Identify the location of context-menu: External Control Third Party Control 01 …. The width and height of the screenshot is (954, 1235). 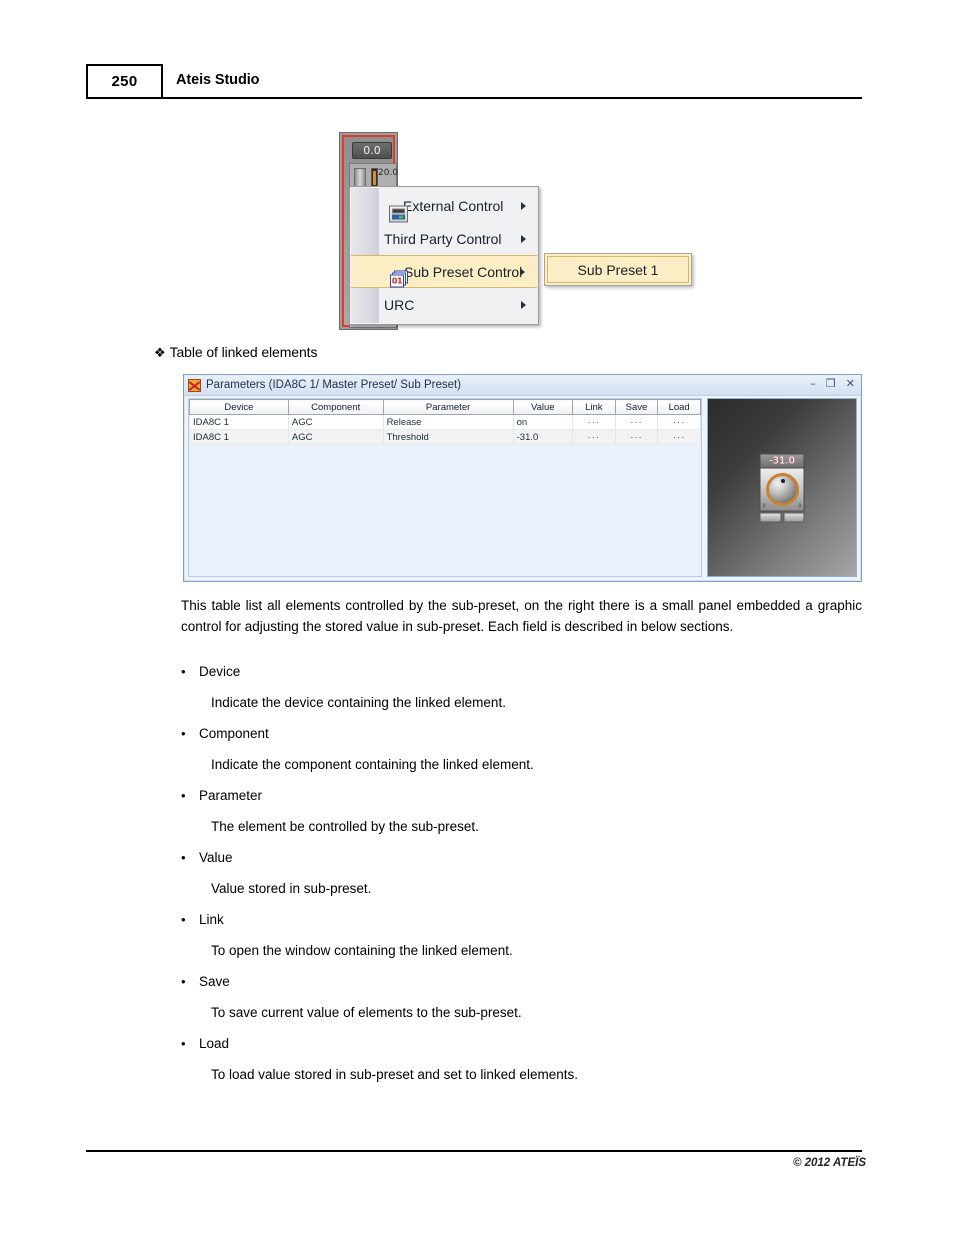
(444, 255).